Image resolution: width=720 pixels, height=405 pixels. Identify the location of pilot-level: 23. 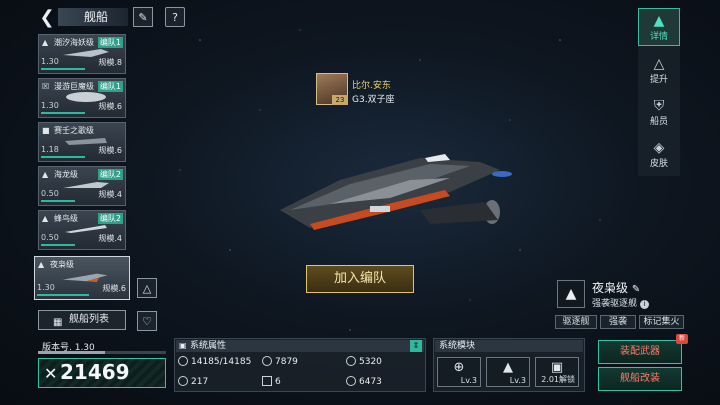
(340, 100).